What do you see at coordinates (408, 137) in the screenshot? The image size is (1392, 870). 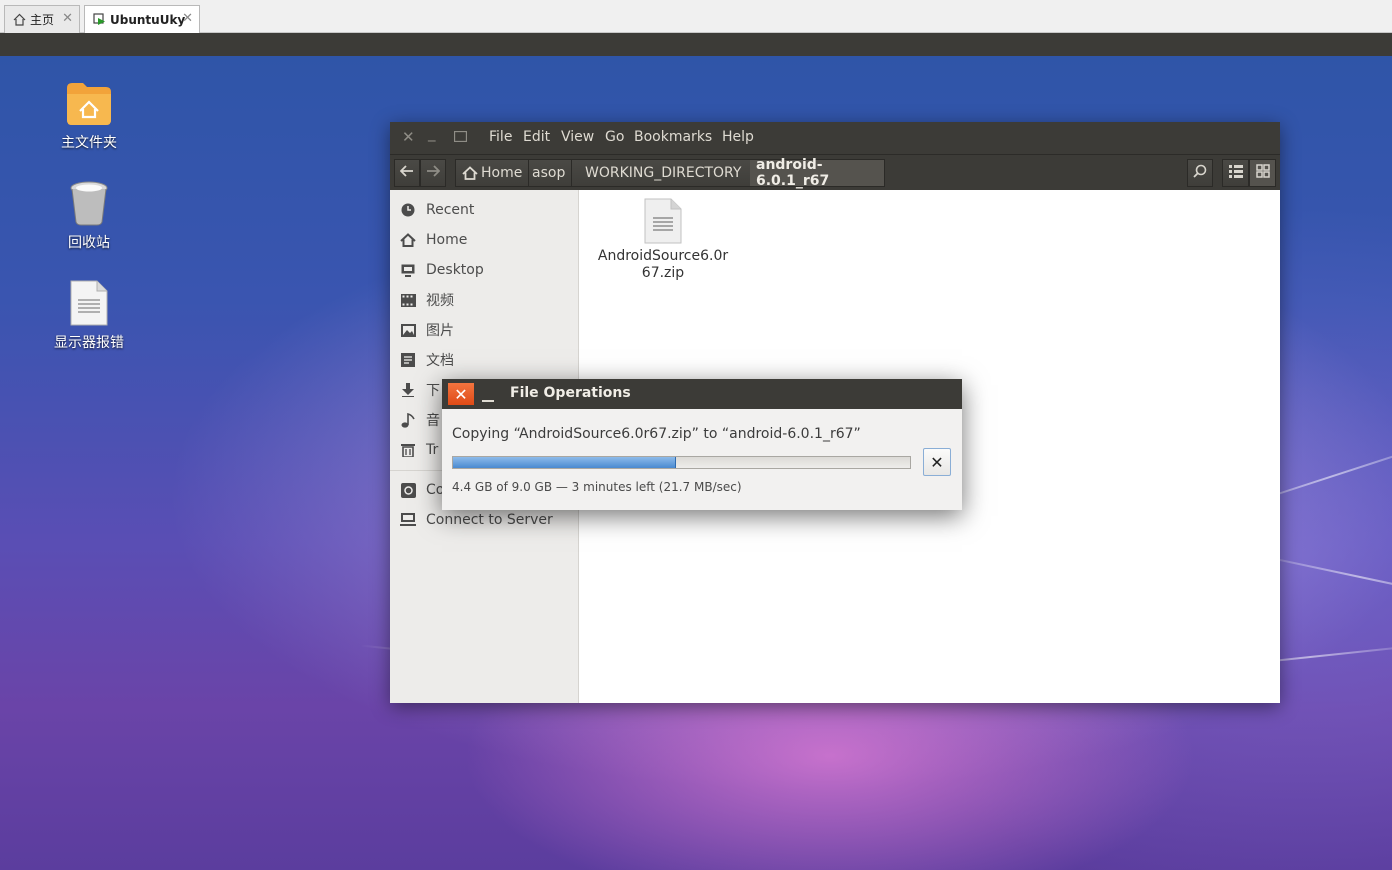 I see `close-window-button: ✕` at bounding box center [408, 137].